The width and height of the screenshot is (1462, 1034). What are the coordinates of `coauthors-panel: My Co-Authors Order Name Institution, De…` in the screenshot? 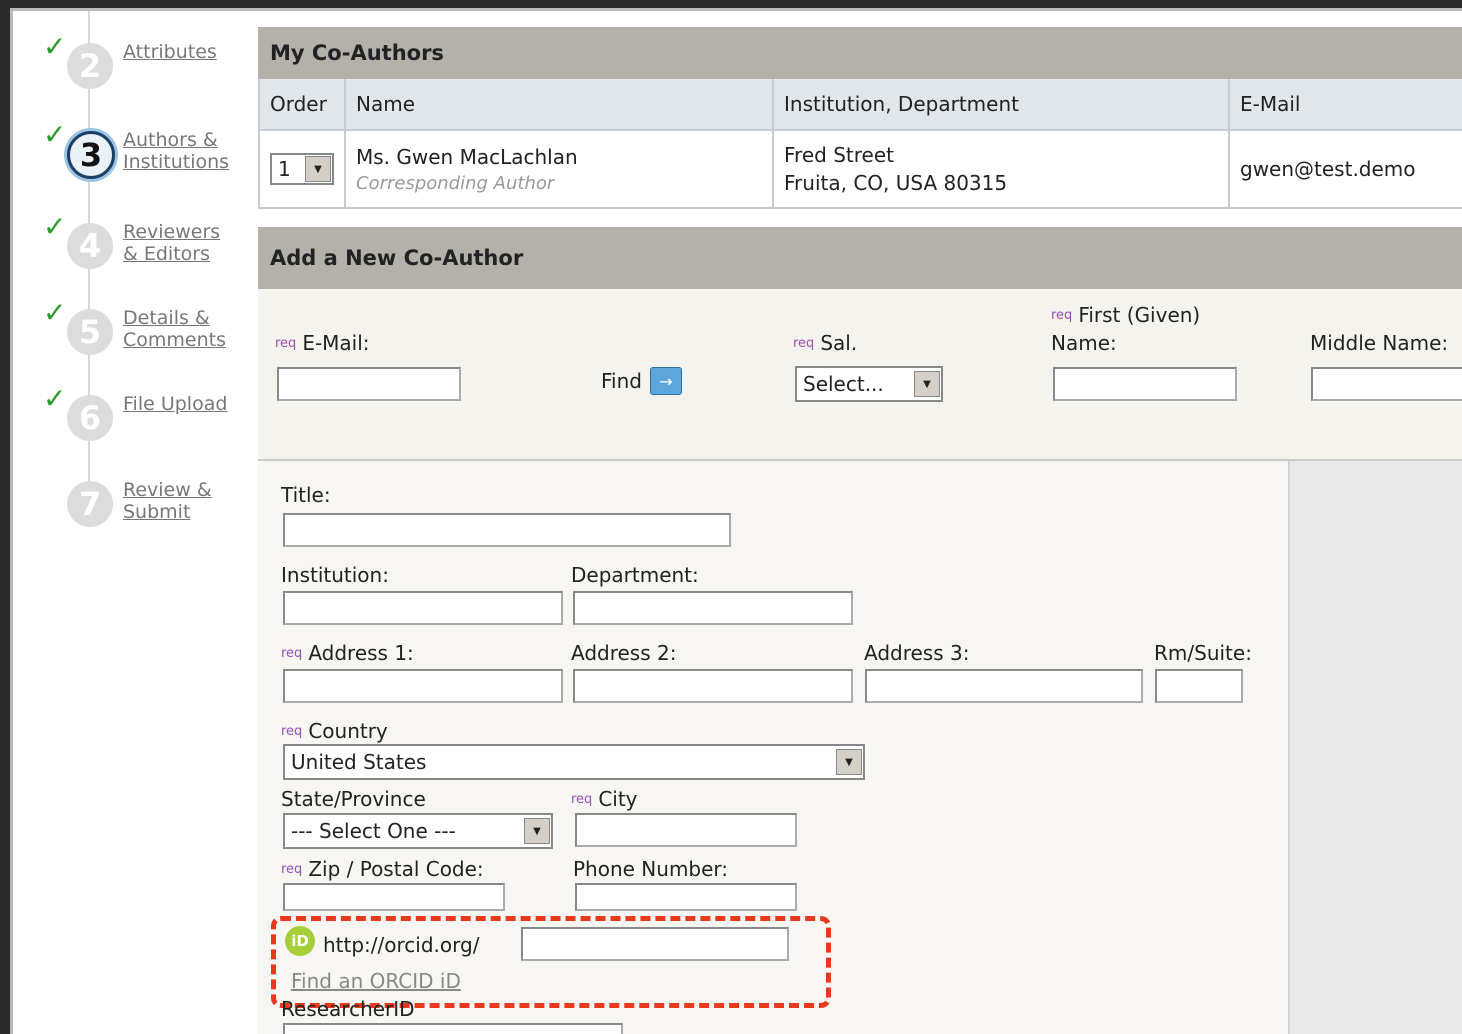 It's located at (860, 118).